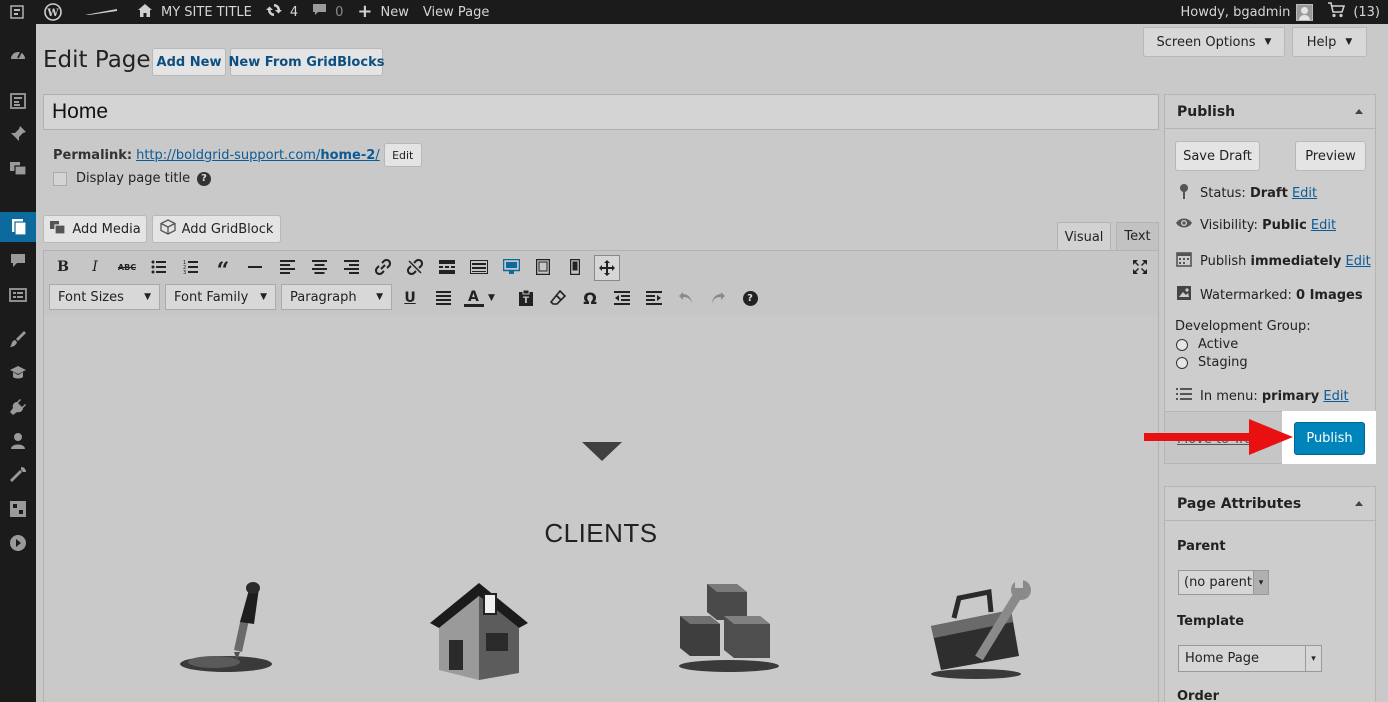  What do you see at coordinates (1329, 438) in the screenshot?
I see `publish-button: Publish` at bounding box center [1329, 438].